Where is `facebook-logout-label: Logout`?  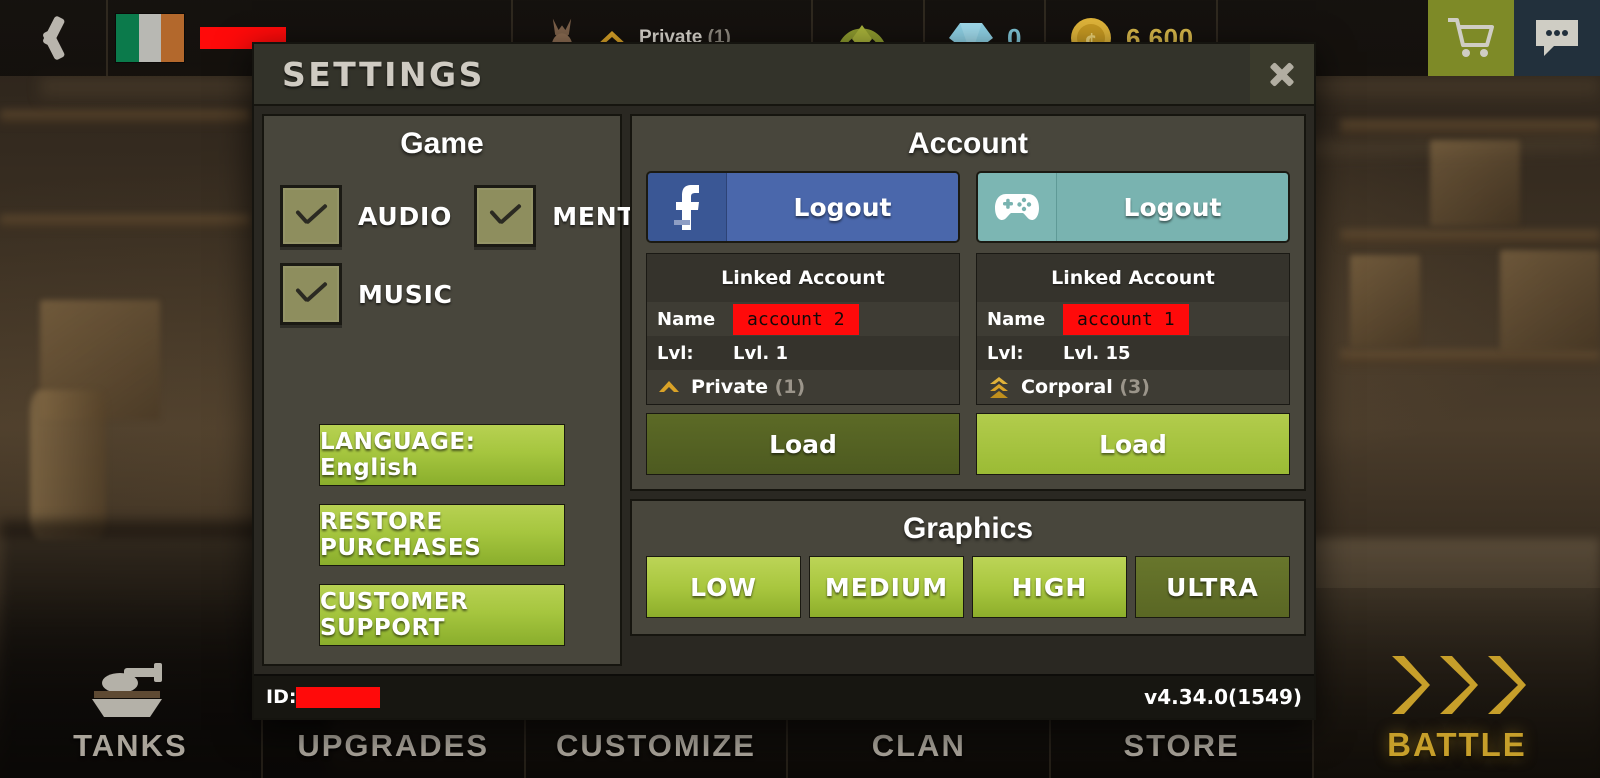 facebook-logout-label: Logout is located at coordinates (842, 207).